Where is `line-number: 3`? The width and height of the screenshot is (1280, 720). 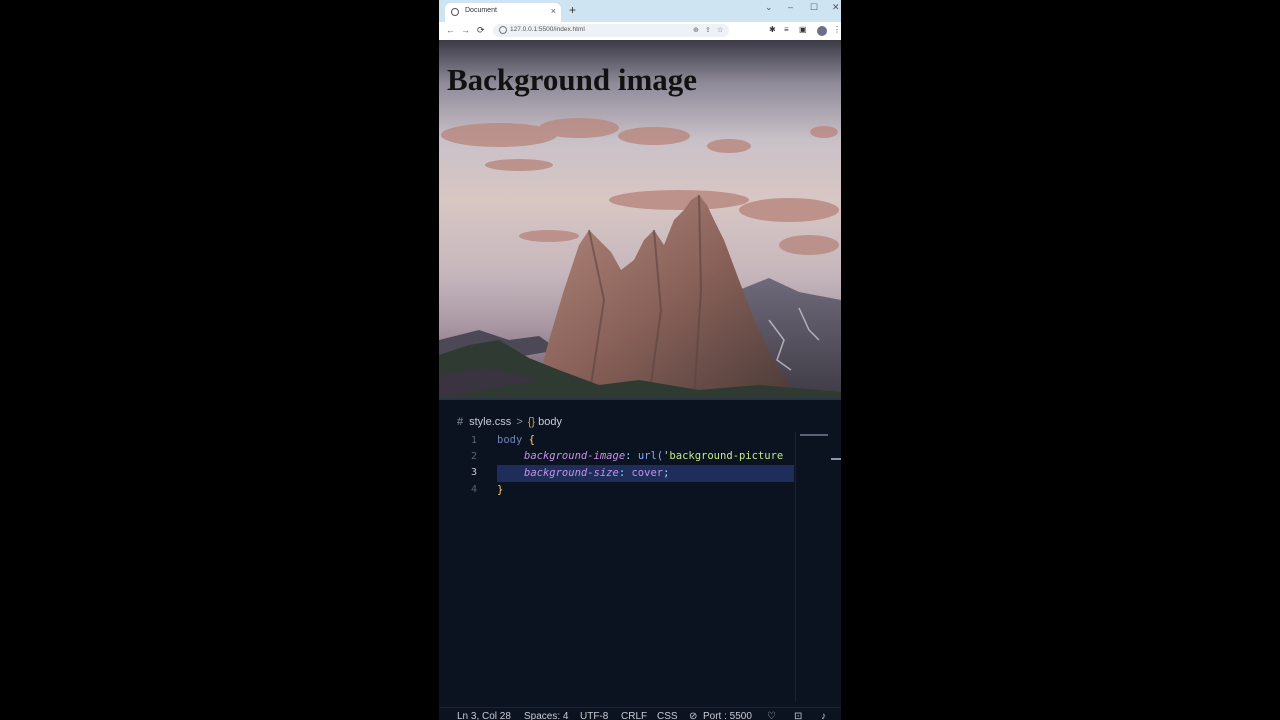 line-number: 3 is located at coordinates (473, 472).